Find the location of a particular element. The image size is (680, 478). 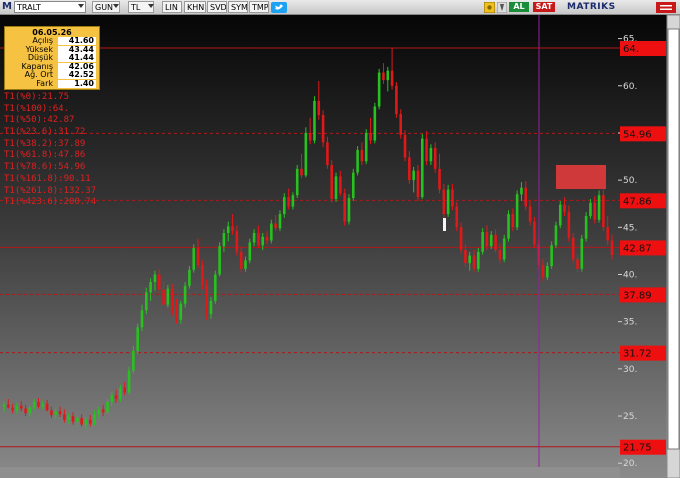

price-tag: 64. is located at coordinates (643, 49).